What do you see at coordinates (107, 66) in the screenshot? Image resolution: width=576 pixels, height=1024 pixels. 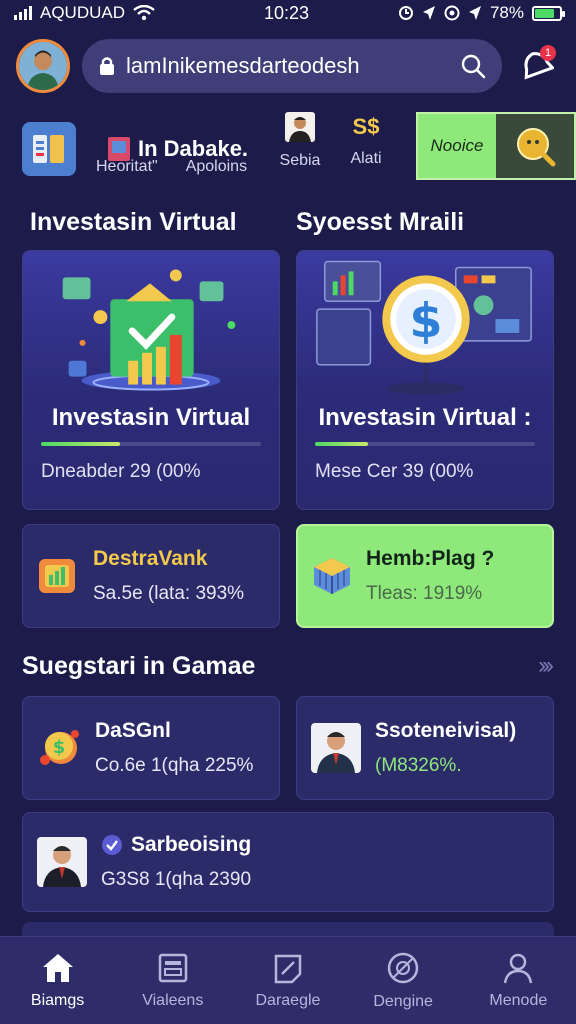 I see `lock-icon` at bounding box center [107, 66].